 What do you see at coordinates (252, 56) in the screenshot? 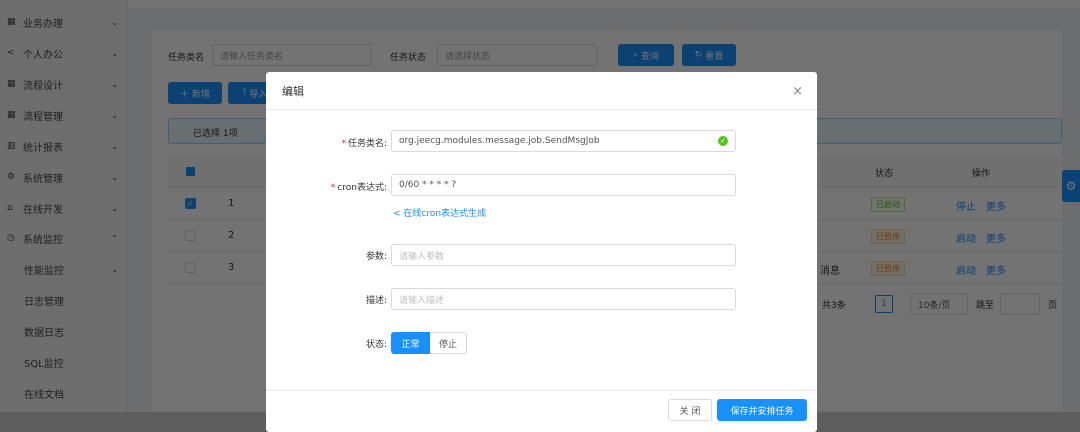
I see `placeholder: 请输入任务类名` at bounding box center [252, 56].